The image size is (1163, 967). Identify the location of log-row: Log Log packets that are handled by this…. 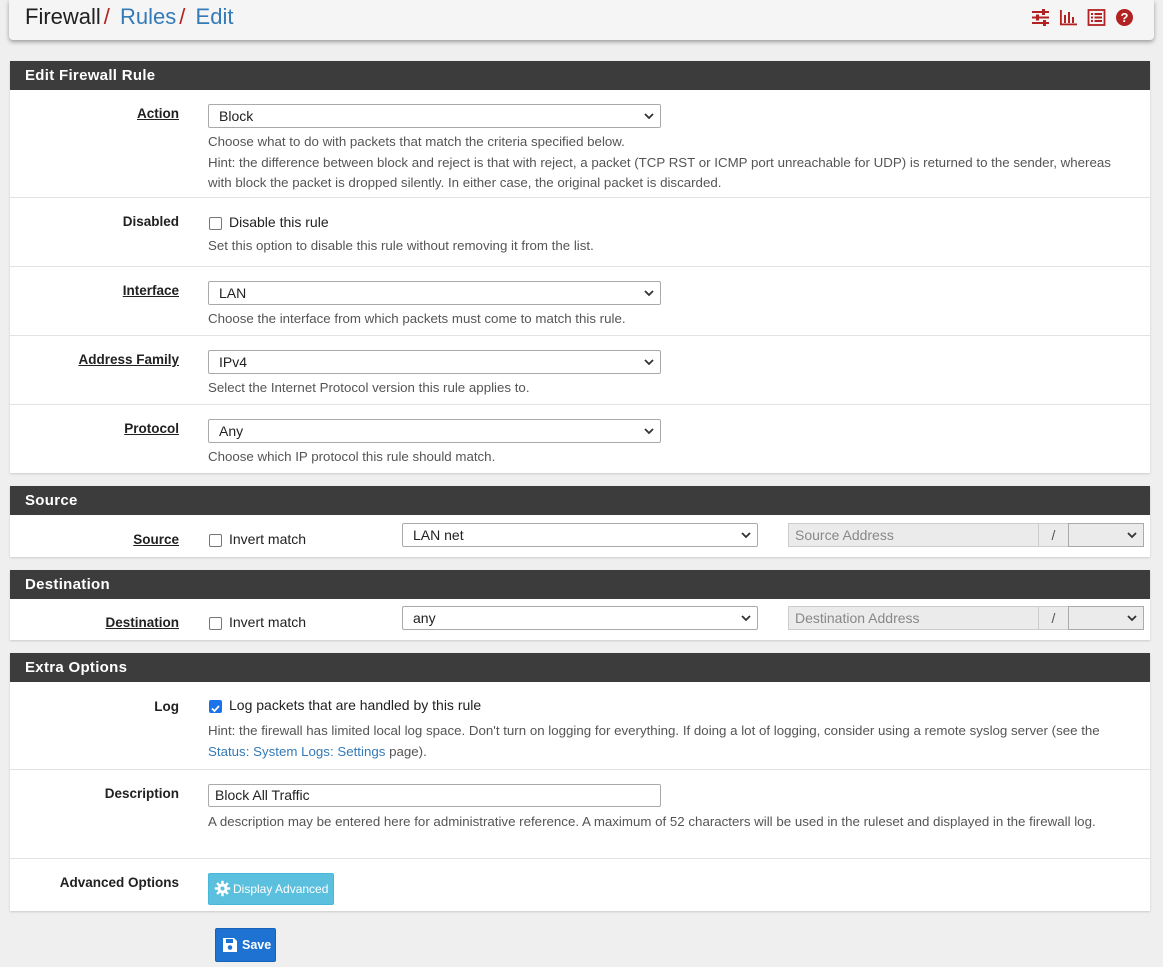
(580, 726).